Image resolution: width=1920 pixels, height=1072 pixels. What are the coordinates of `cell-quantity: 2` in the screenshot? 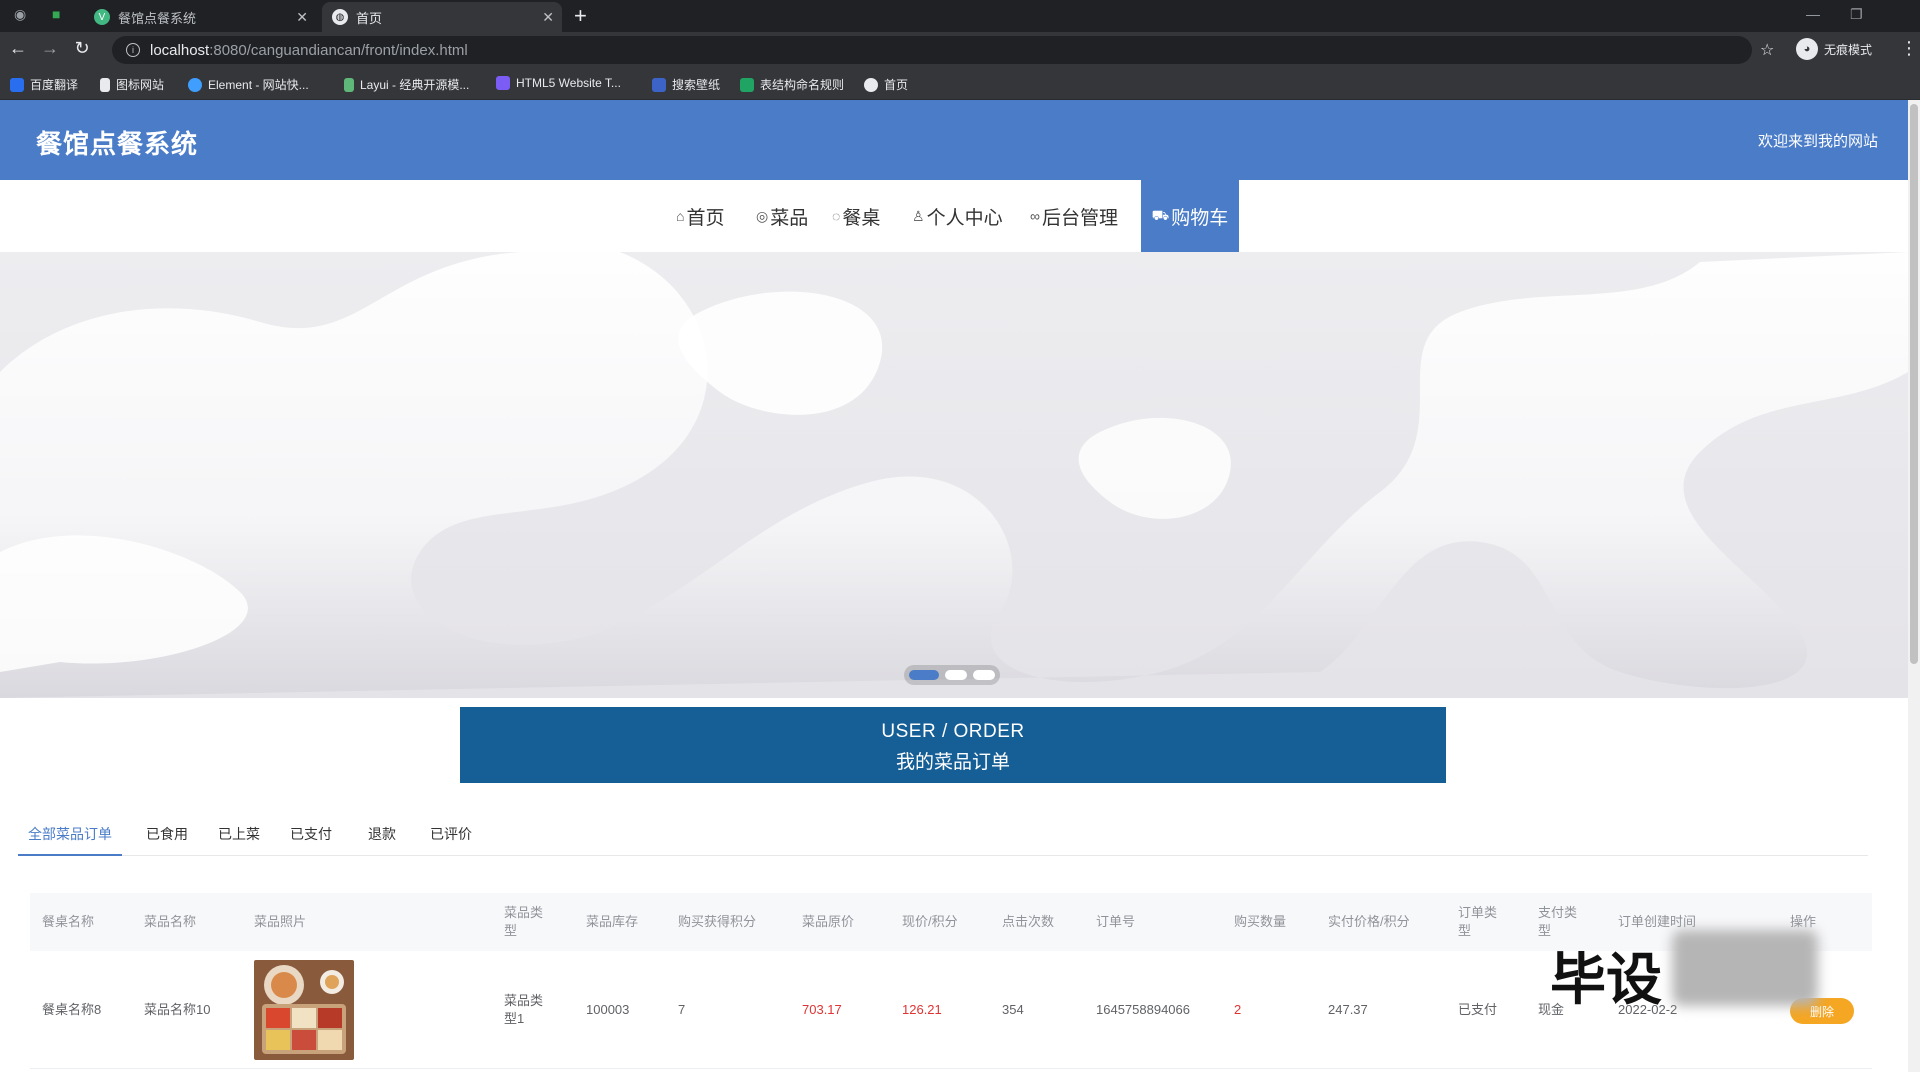 It's located at (1238, 1009).